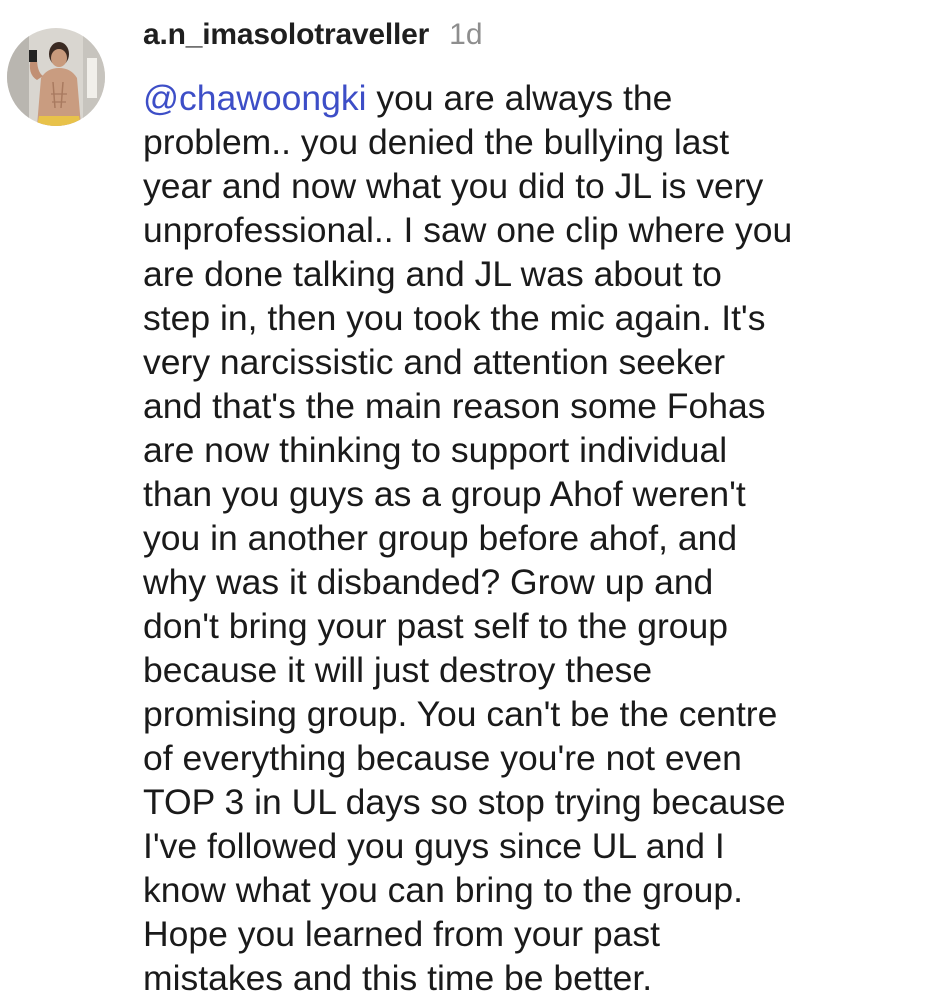 The height and width of the screenshot is (1005, 934). What do you see at coordinates (286, 35) in the screenshot?
I see `username-link: a.n_imasolotraveller` at bounding box center [286, 35].